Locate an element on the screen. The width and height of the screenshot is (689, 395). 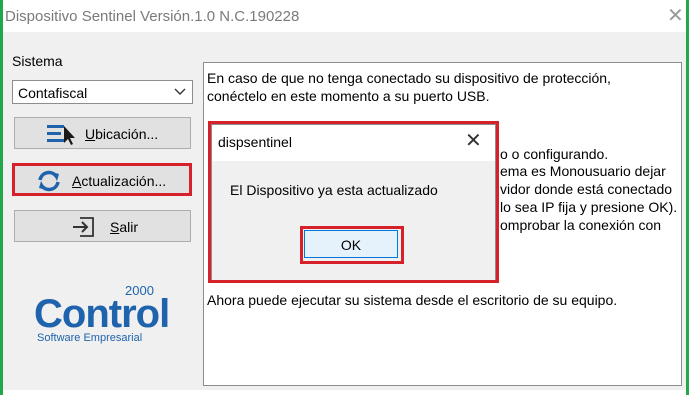
instruction-line: o o configurando. is located at coordinates (554, 154).